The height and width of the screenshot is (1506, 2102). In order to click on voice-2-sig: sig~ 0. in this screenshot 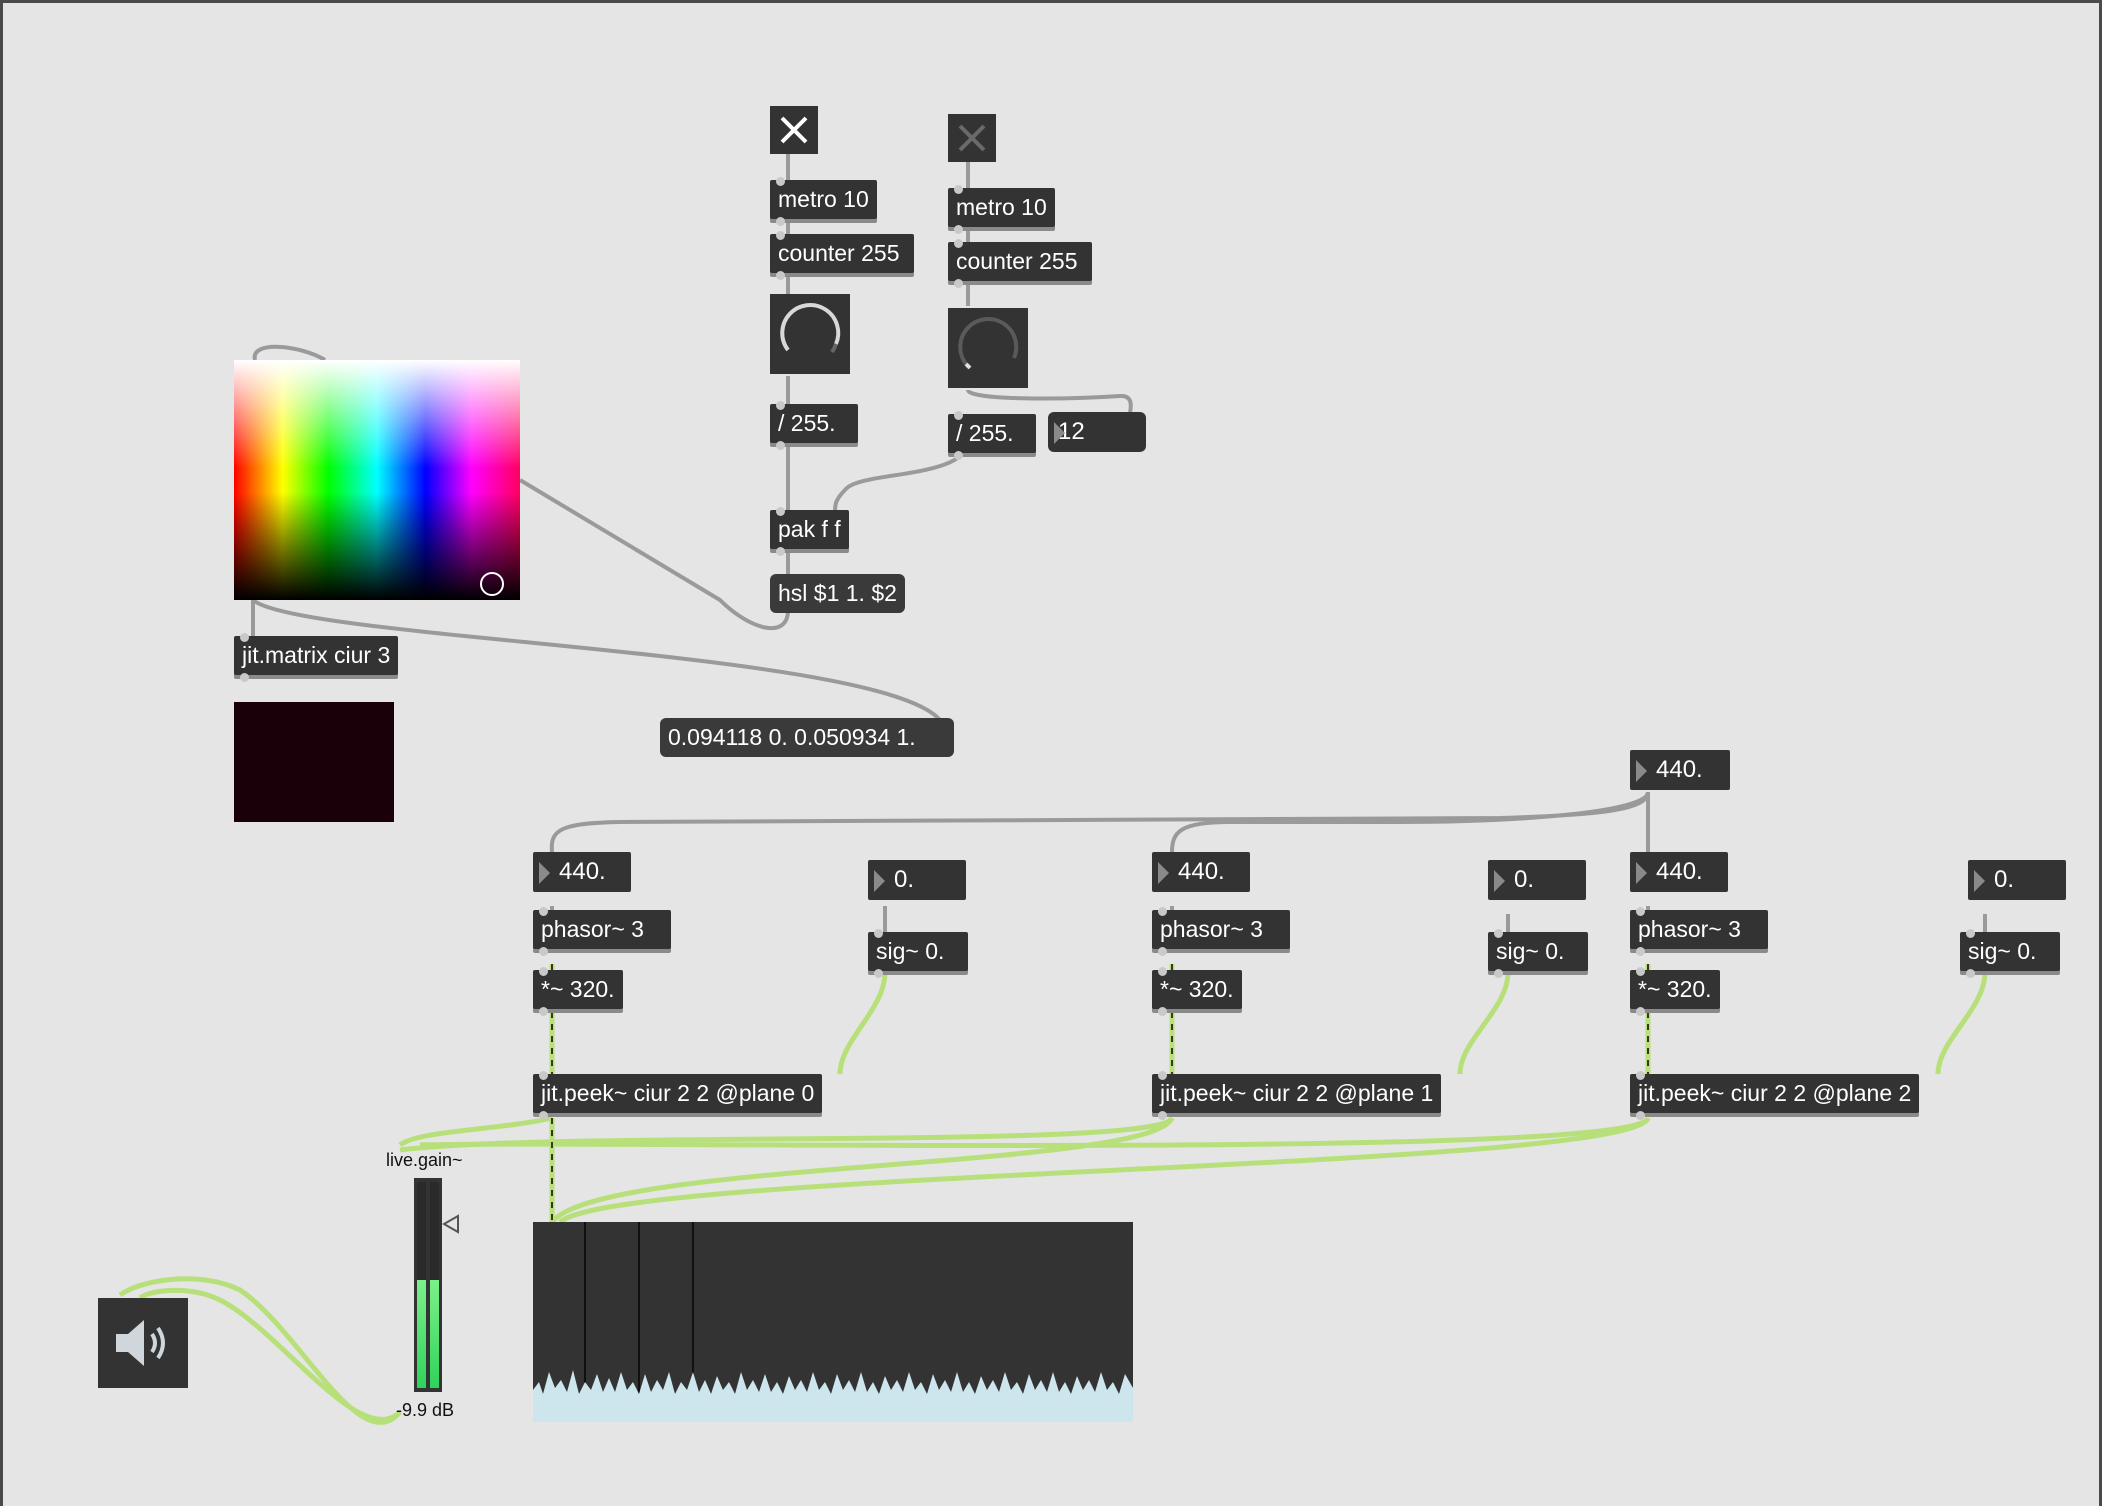, I will do `click(2010, 953)`.